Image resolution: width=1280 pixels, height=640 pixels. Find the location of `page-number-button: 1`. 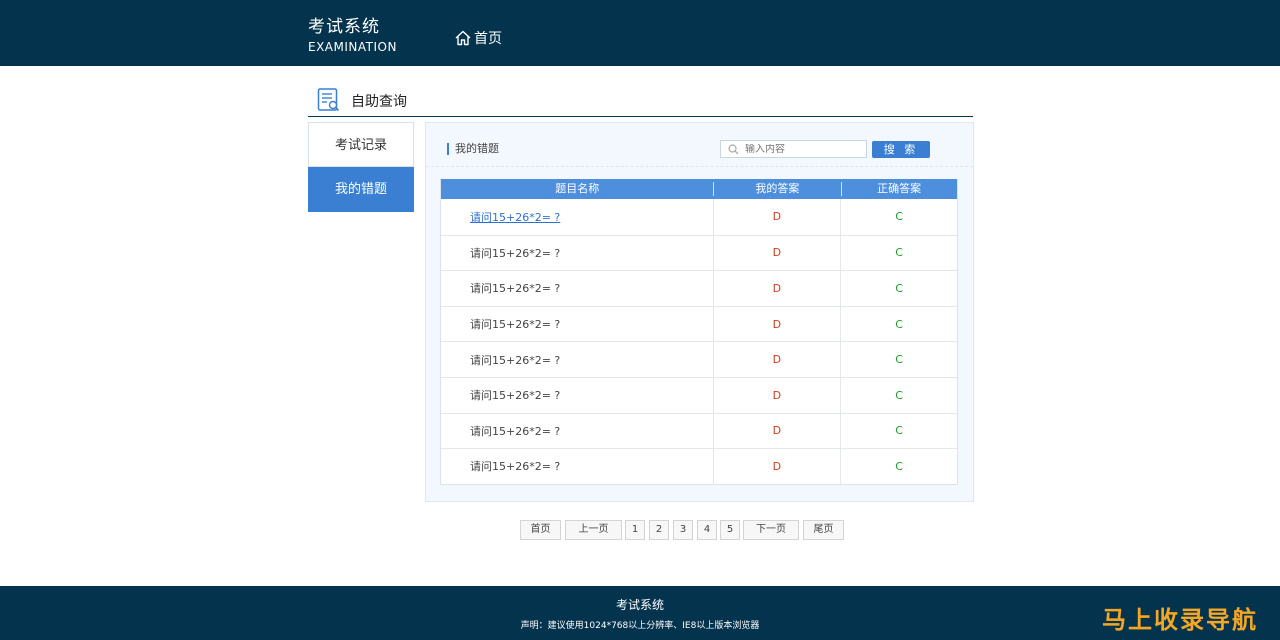

page-number-button: 1 is located at coordinates (635, 530).